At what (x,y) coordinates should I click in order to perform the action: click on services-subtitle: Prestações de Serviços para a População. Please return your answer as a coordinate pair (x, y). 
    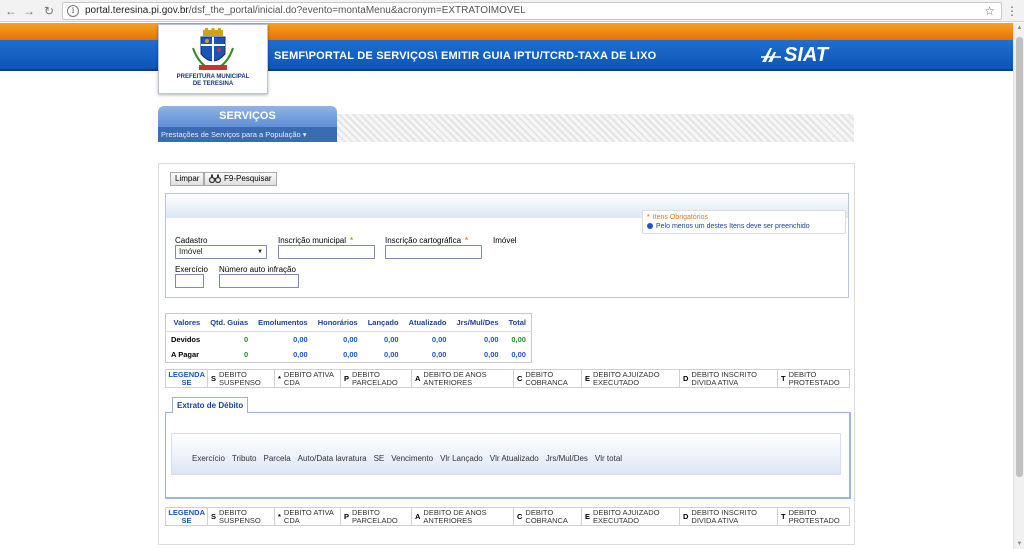
    Looking at the image, I should click on (231, 134).